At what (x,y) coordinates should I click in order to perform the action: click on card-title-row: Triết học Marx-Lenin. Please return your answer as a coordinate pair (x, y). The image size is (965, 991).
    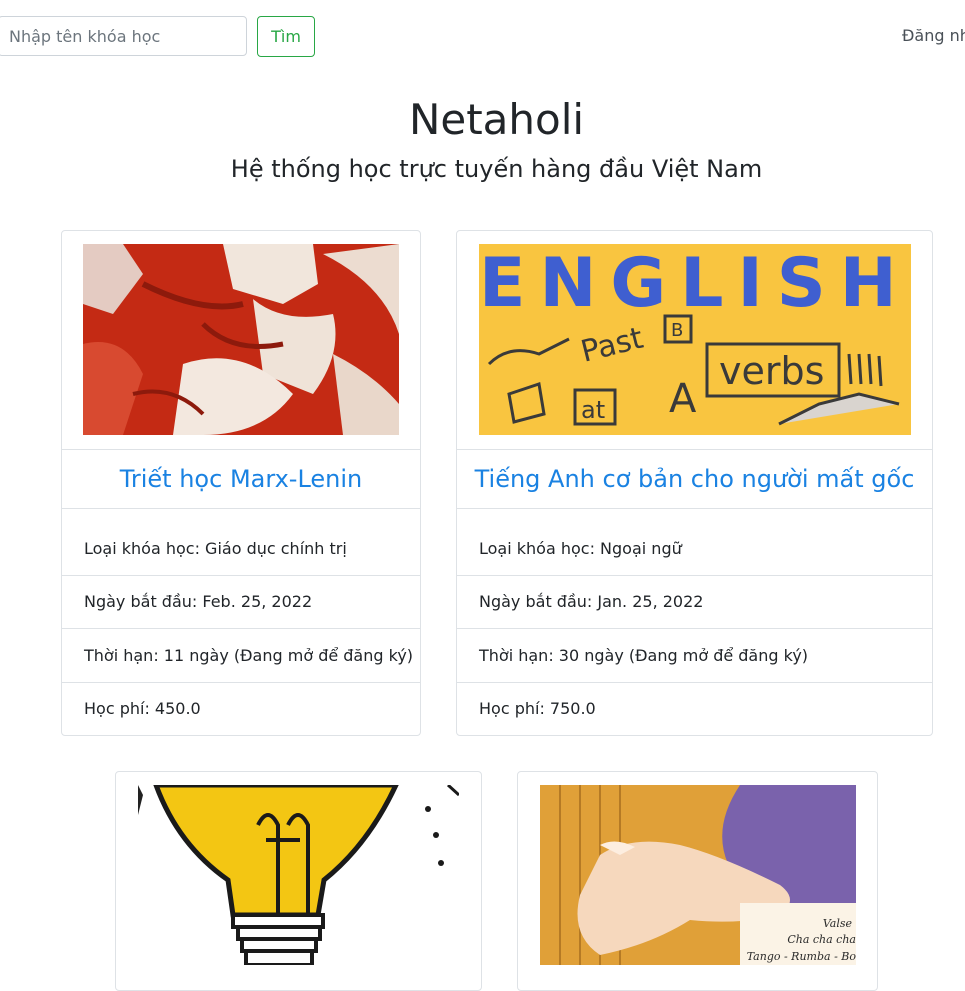
    Looking at the image, I should click on (241, 479).